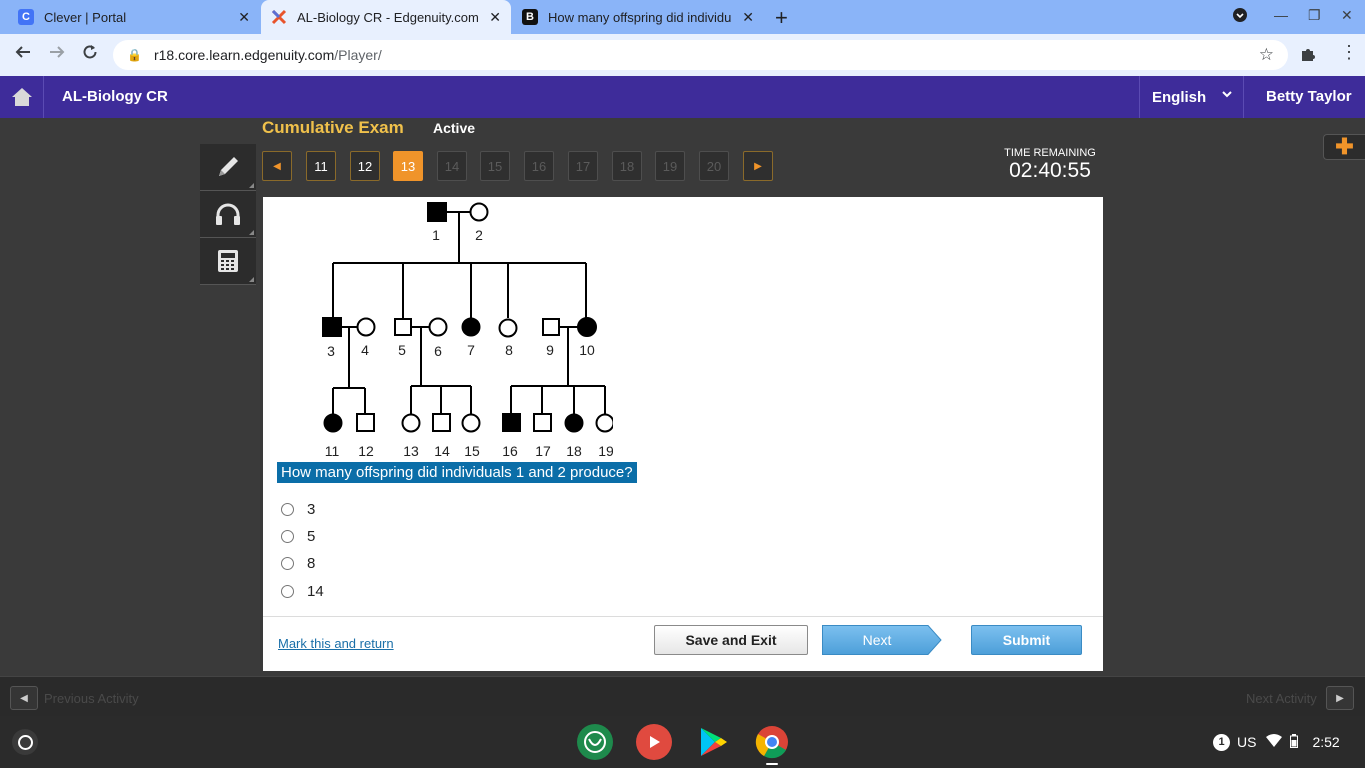 The image size is (1365, 768). I want to click on system-tray: 1 US 2:52, so click(1284, 742).